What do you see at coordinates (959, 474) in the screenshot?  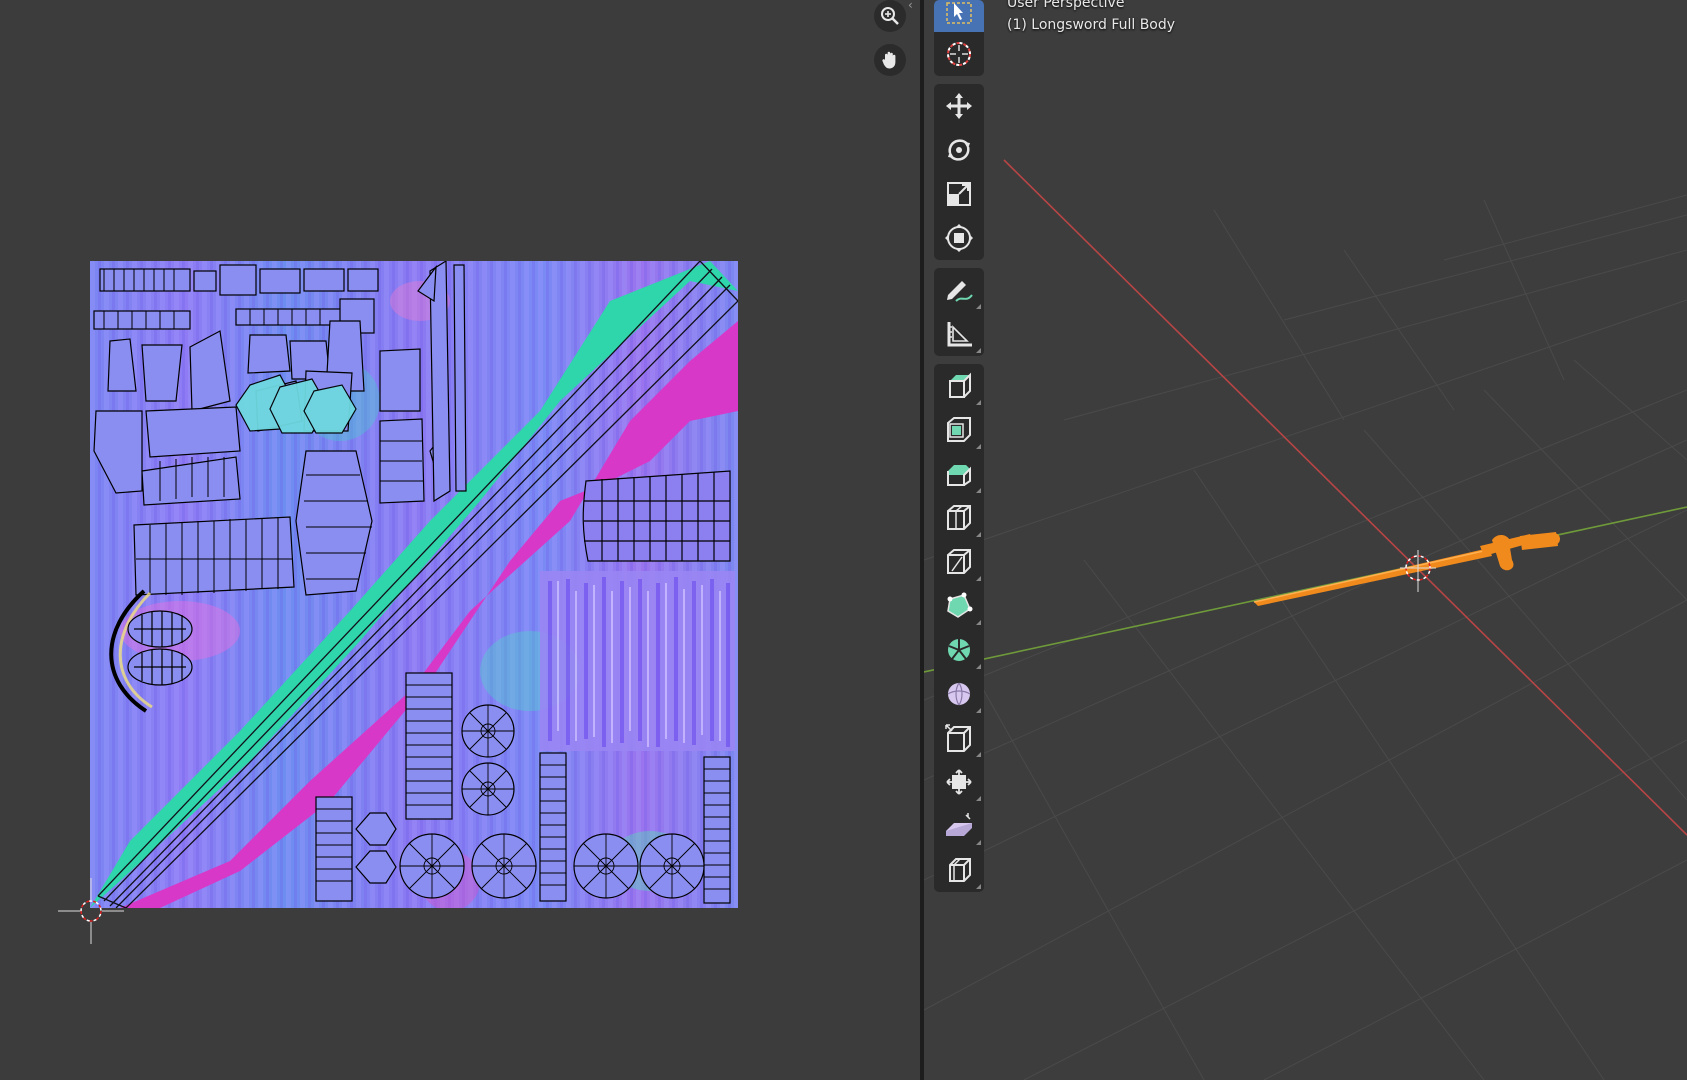 I see `bevel-icon` at bounding box center [959, 474].